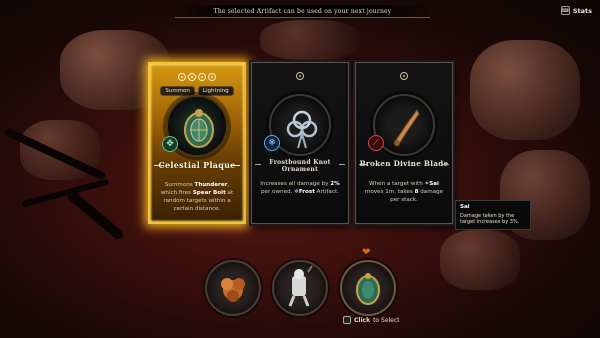 Image resolution: width=600 pixels, height=338 pixels. I want to click on desc-text: Artifact., so click(327, 192).